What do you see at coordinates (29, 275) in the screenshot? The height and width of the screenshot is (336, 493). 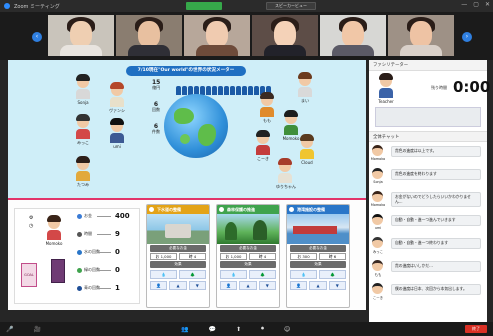 I see `goal-card: GOAL` at bounding box center [29, 275].